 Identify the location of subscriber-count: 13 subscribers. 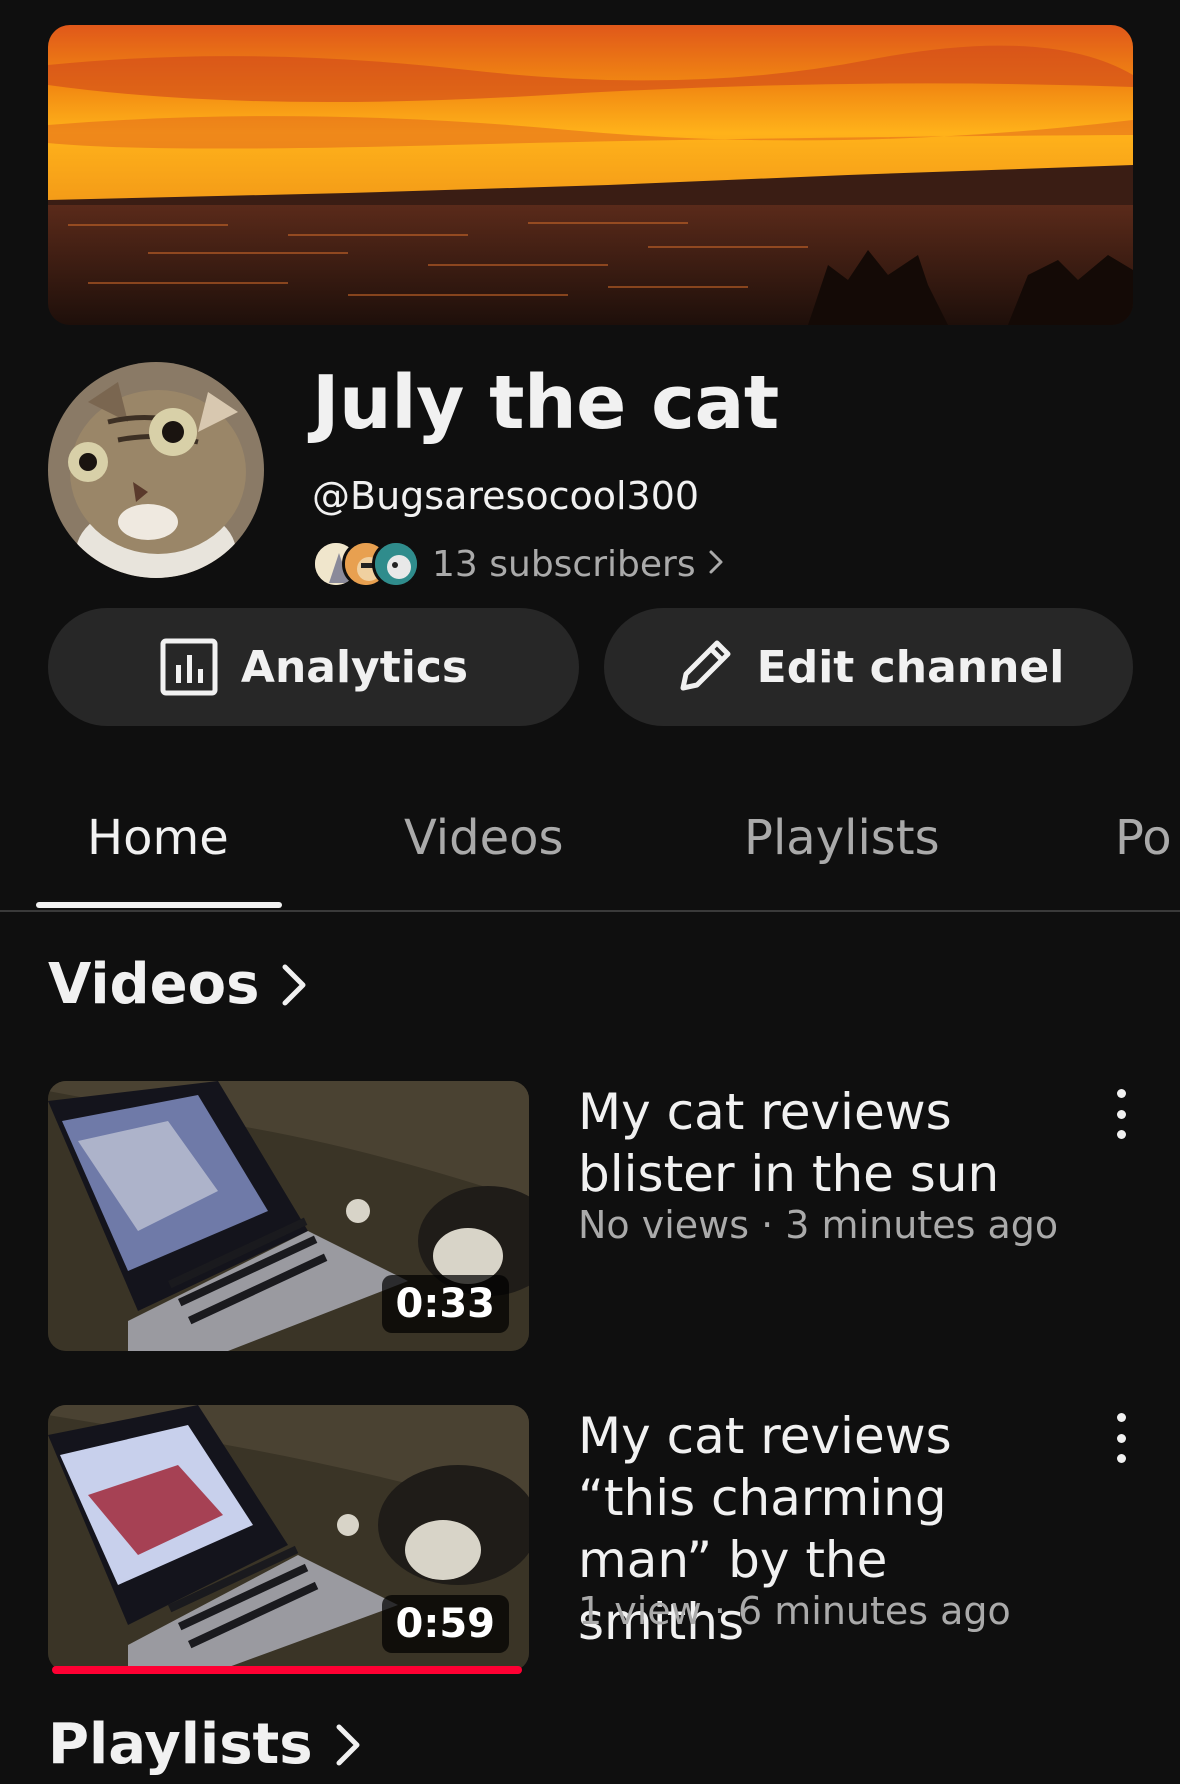
(564, 564).